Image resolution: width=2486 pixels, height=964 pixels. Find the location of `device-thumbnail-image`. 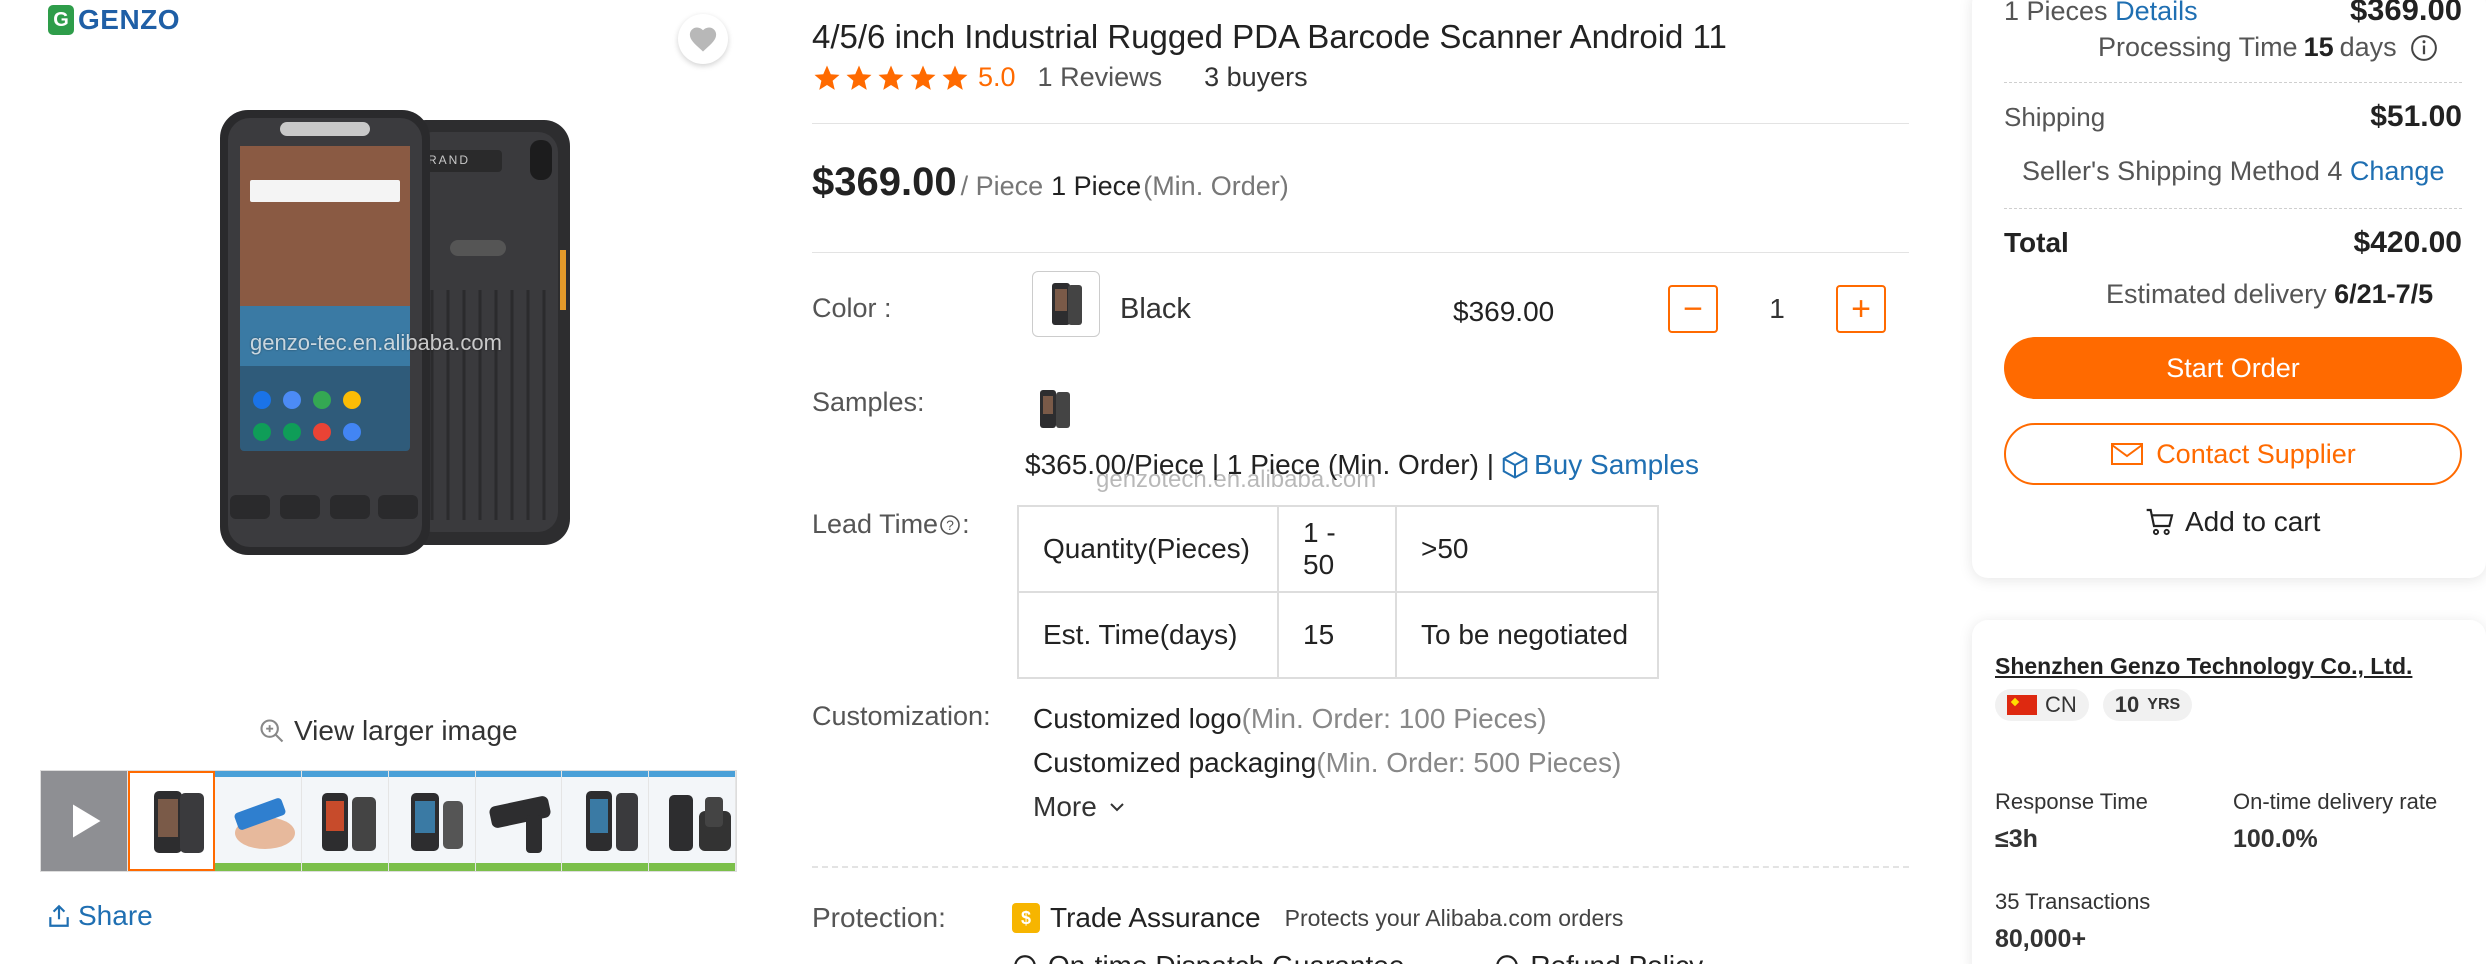

device-thumbnail-image is located at coordinates (178, 822).